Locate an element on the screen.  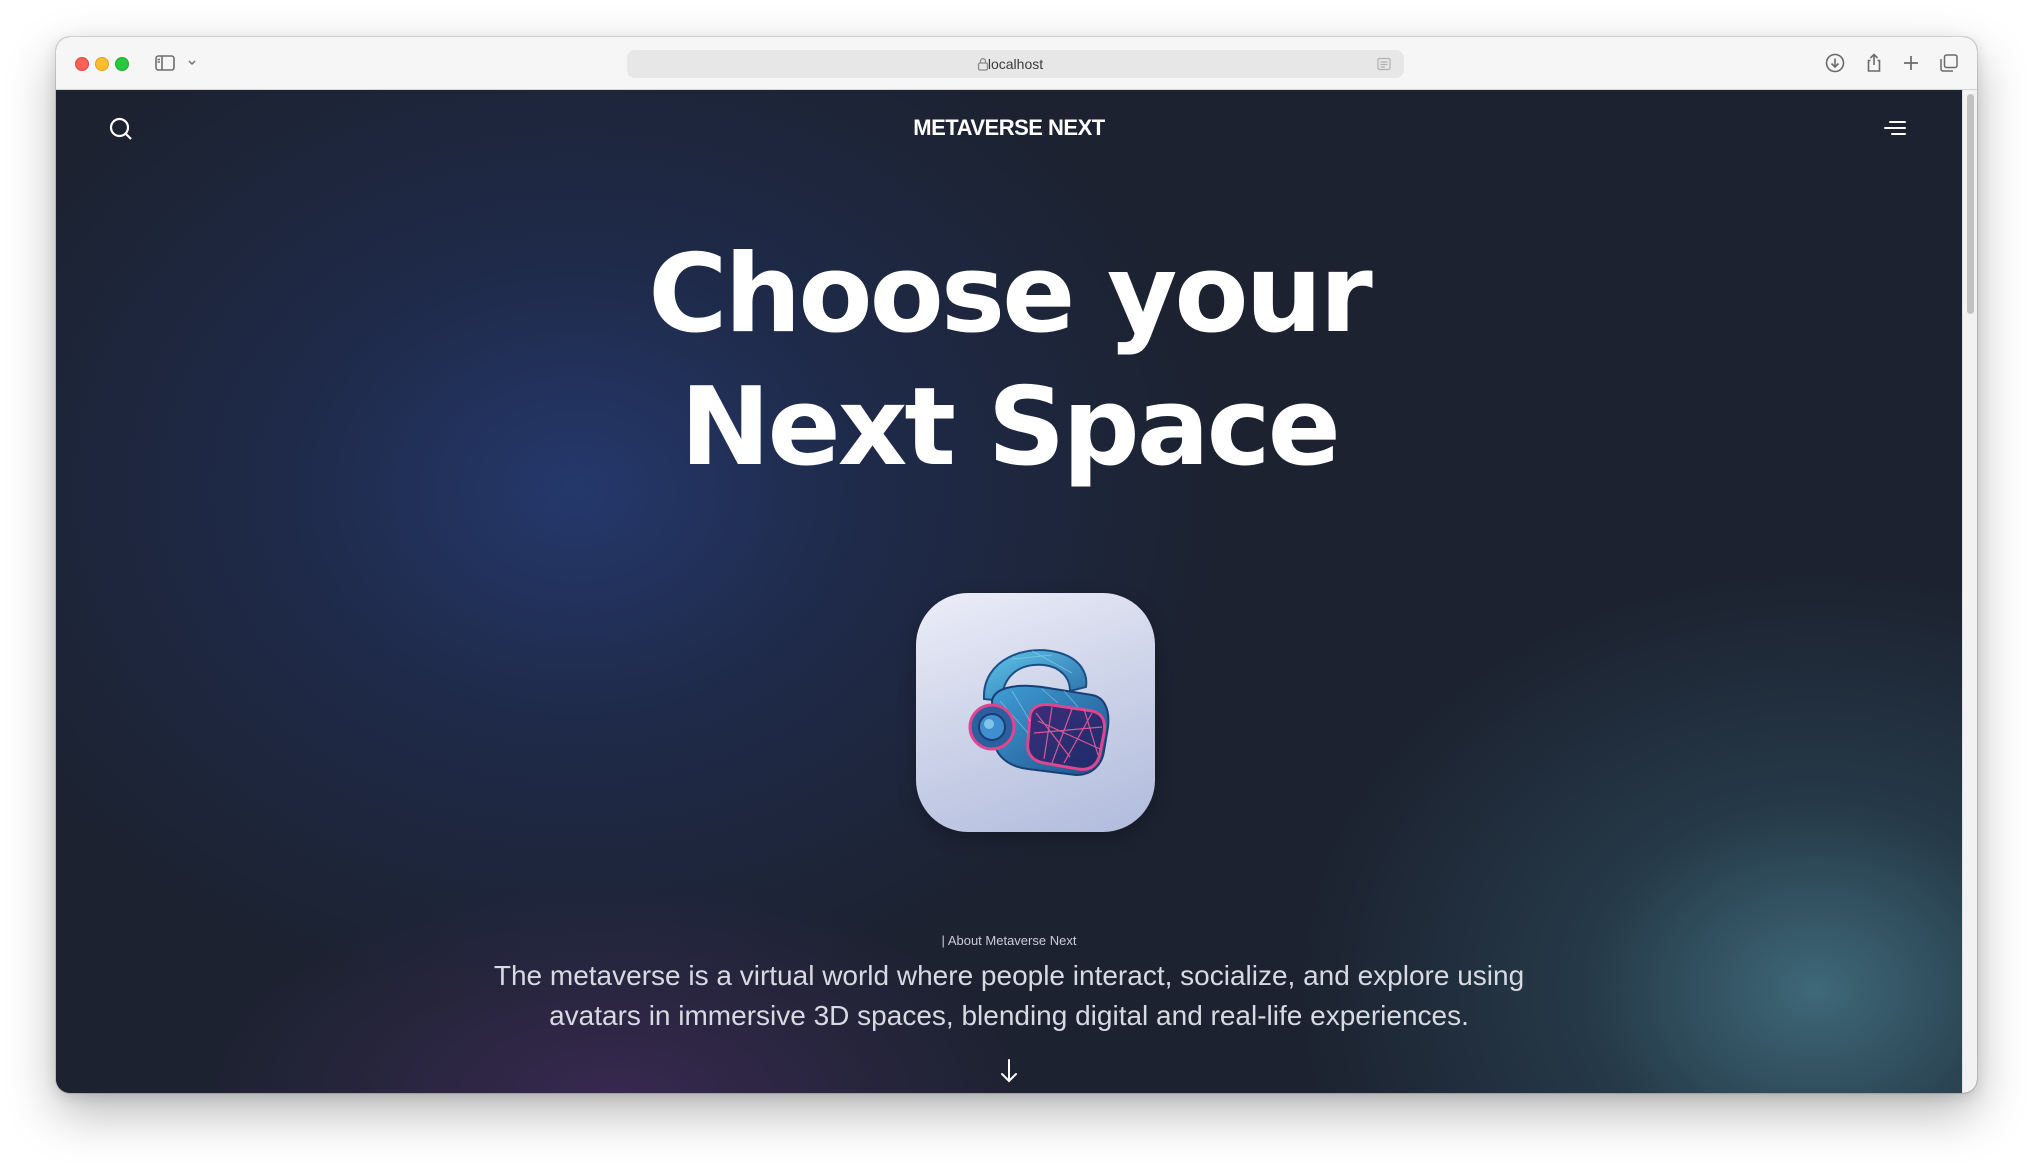
share-icon is located at coordinates (1874, 63).